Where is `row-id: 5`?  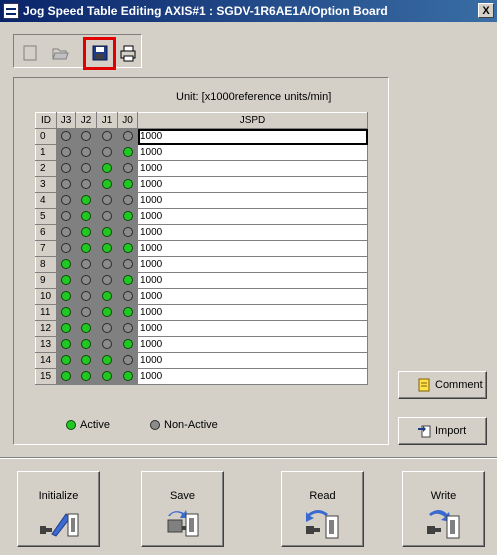
row-id: 5 is located at coordinates (46, 216).